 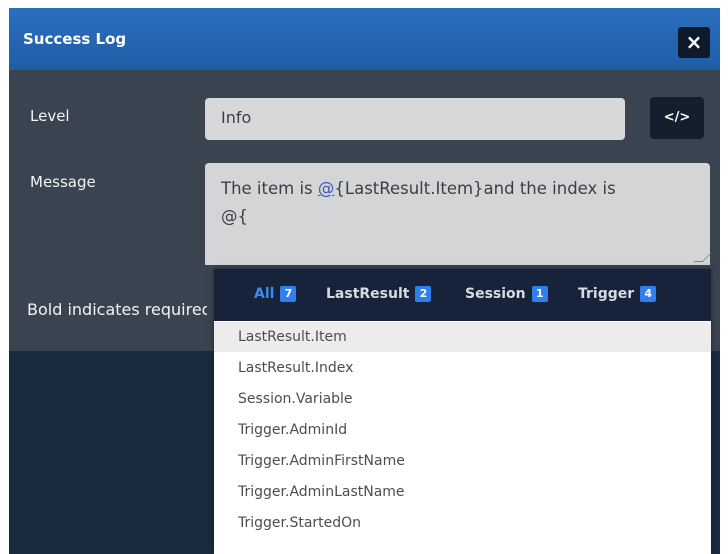 I want to click on tab-lastresult-count-badge: 2, so click(x=423, y=294).